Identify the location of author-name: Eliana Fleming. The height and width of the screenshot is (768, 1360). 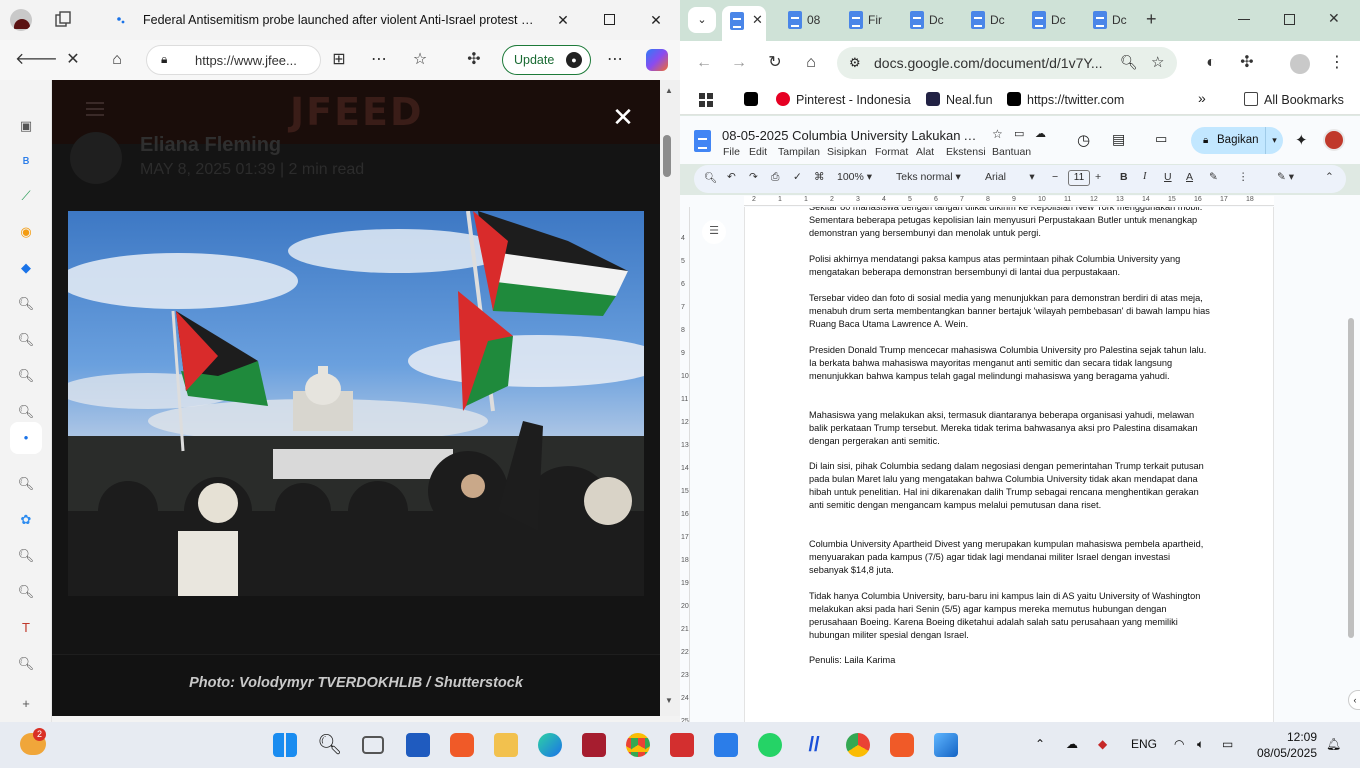
(210, 145).